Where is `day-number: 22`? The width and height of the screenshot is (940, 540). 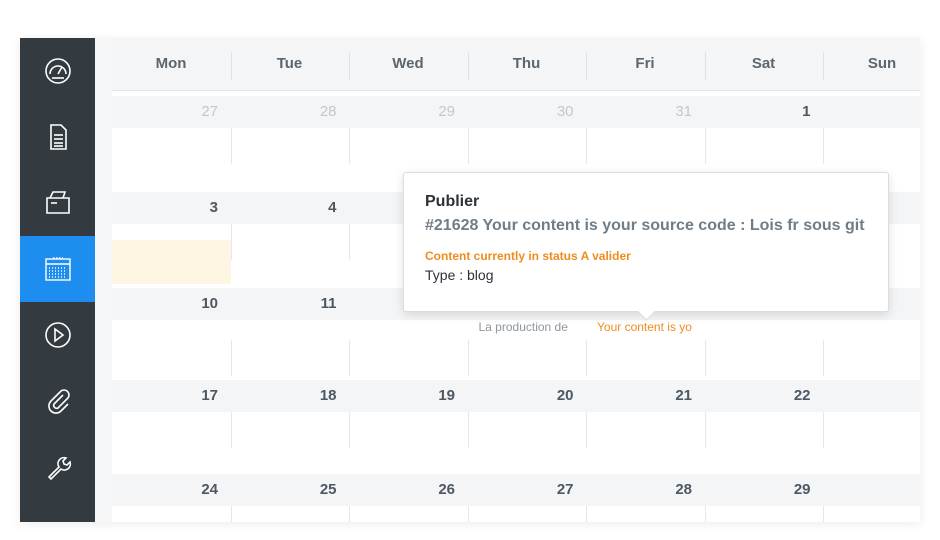
day-number: 22 is located at coordinates (764, 396).